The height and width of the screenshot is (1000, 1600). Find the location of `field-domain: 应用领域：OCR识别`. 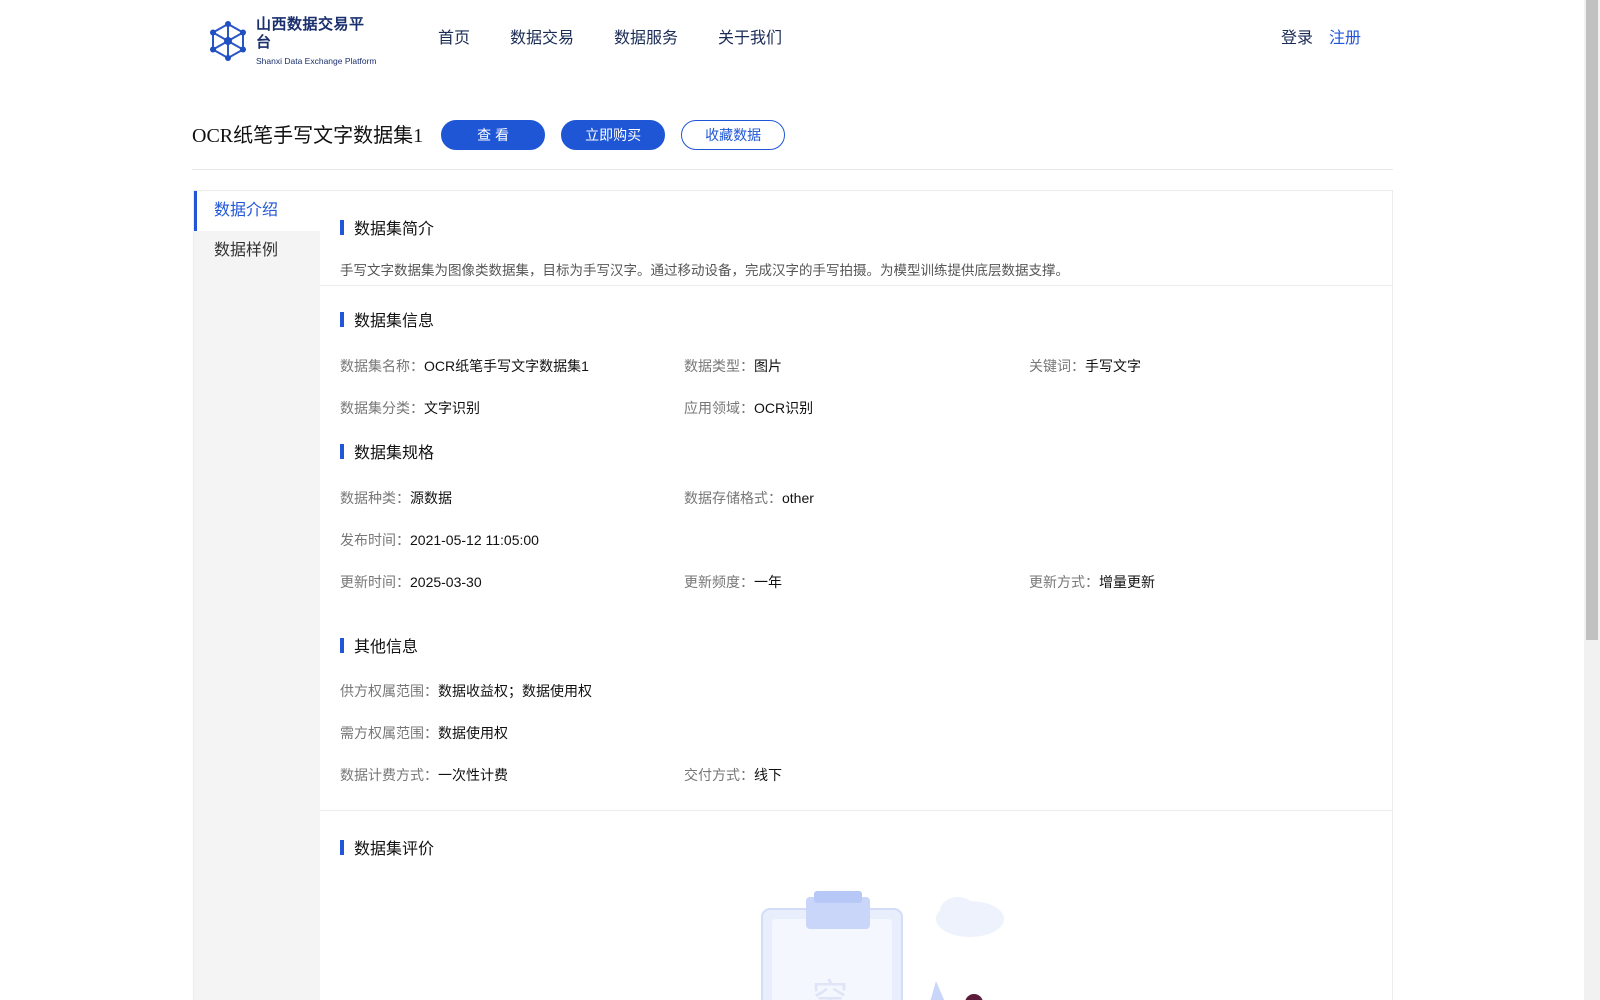

field-domain: 应用领域：OCR识别 is located at coordinates (749, 408).